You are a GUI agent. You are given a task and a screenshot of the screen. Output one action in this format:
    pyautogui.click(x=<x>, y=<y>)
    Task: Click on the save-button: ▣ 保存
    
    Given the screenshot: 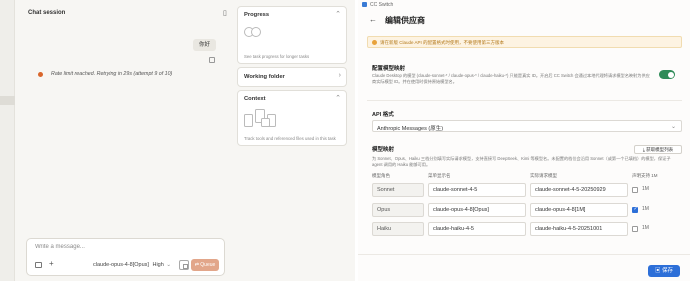 What is the action you would take?
    pyautogui.click(x=664, y=271)
    